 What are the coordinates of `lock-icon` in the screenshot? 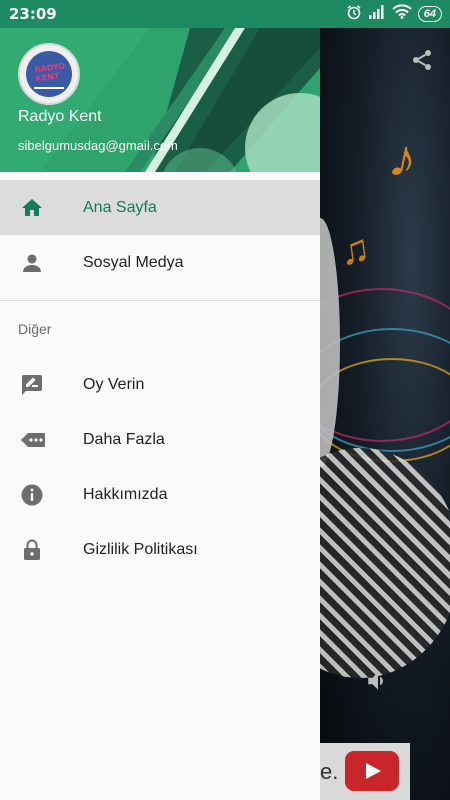 It's located at (32, 550).